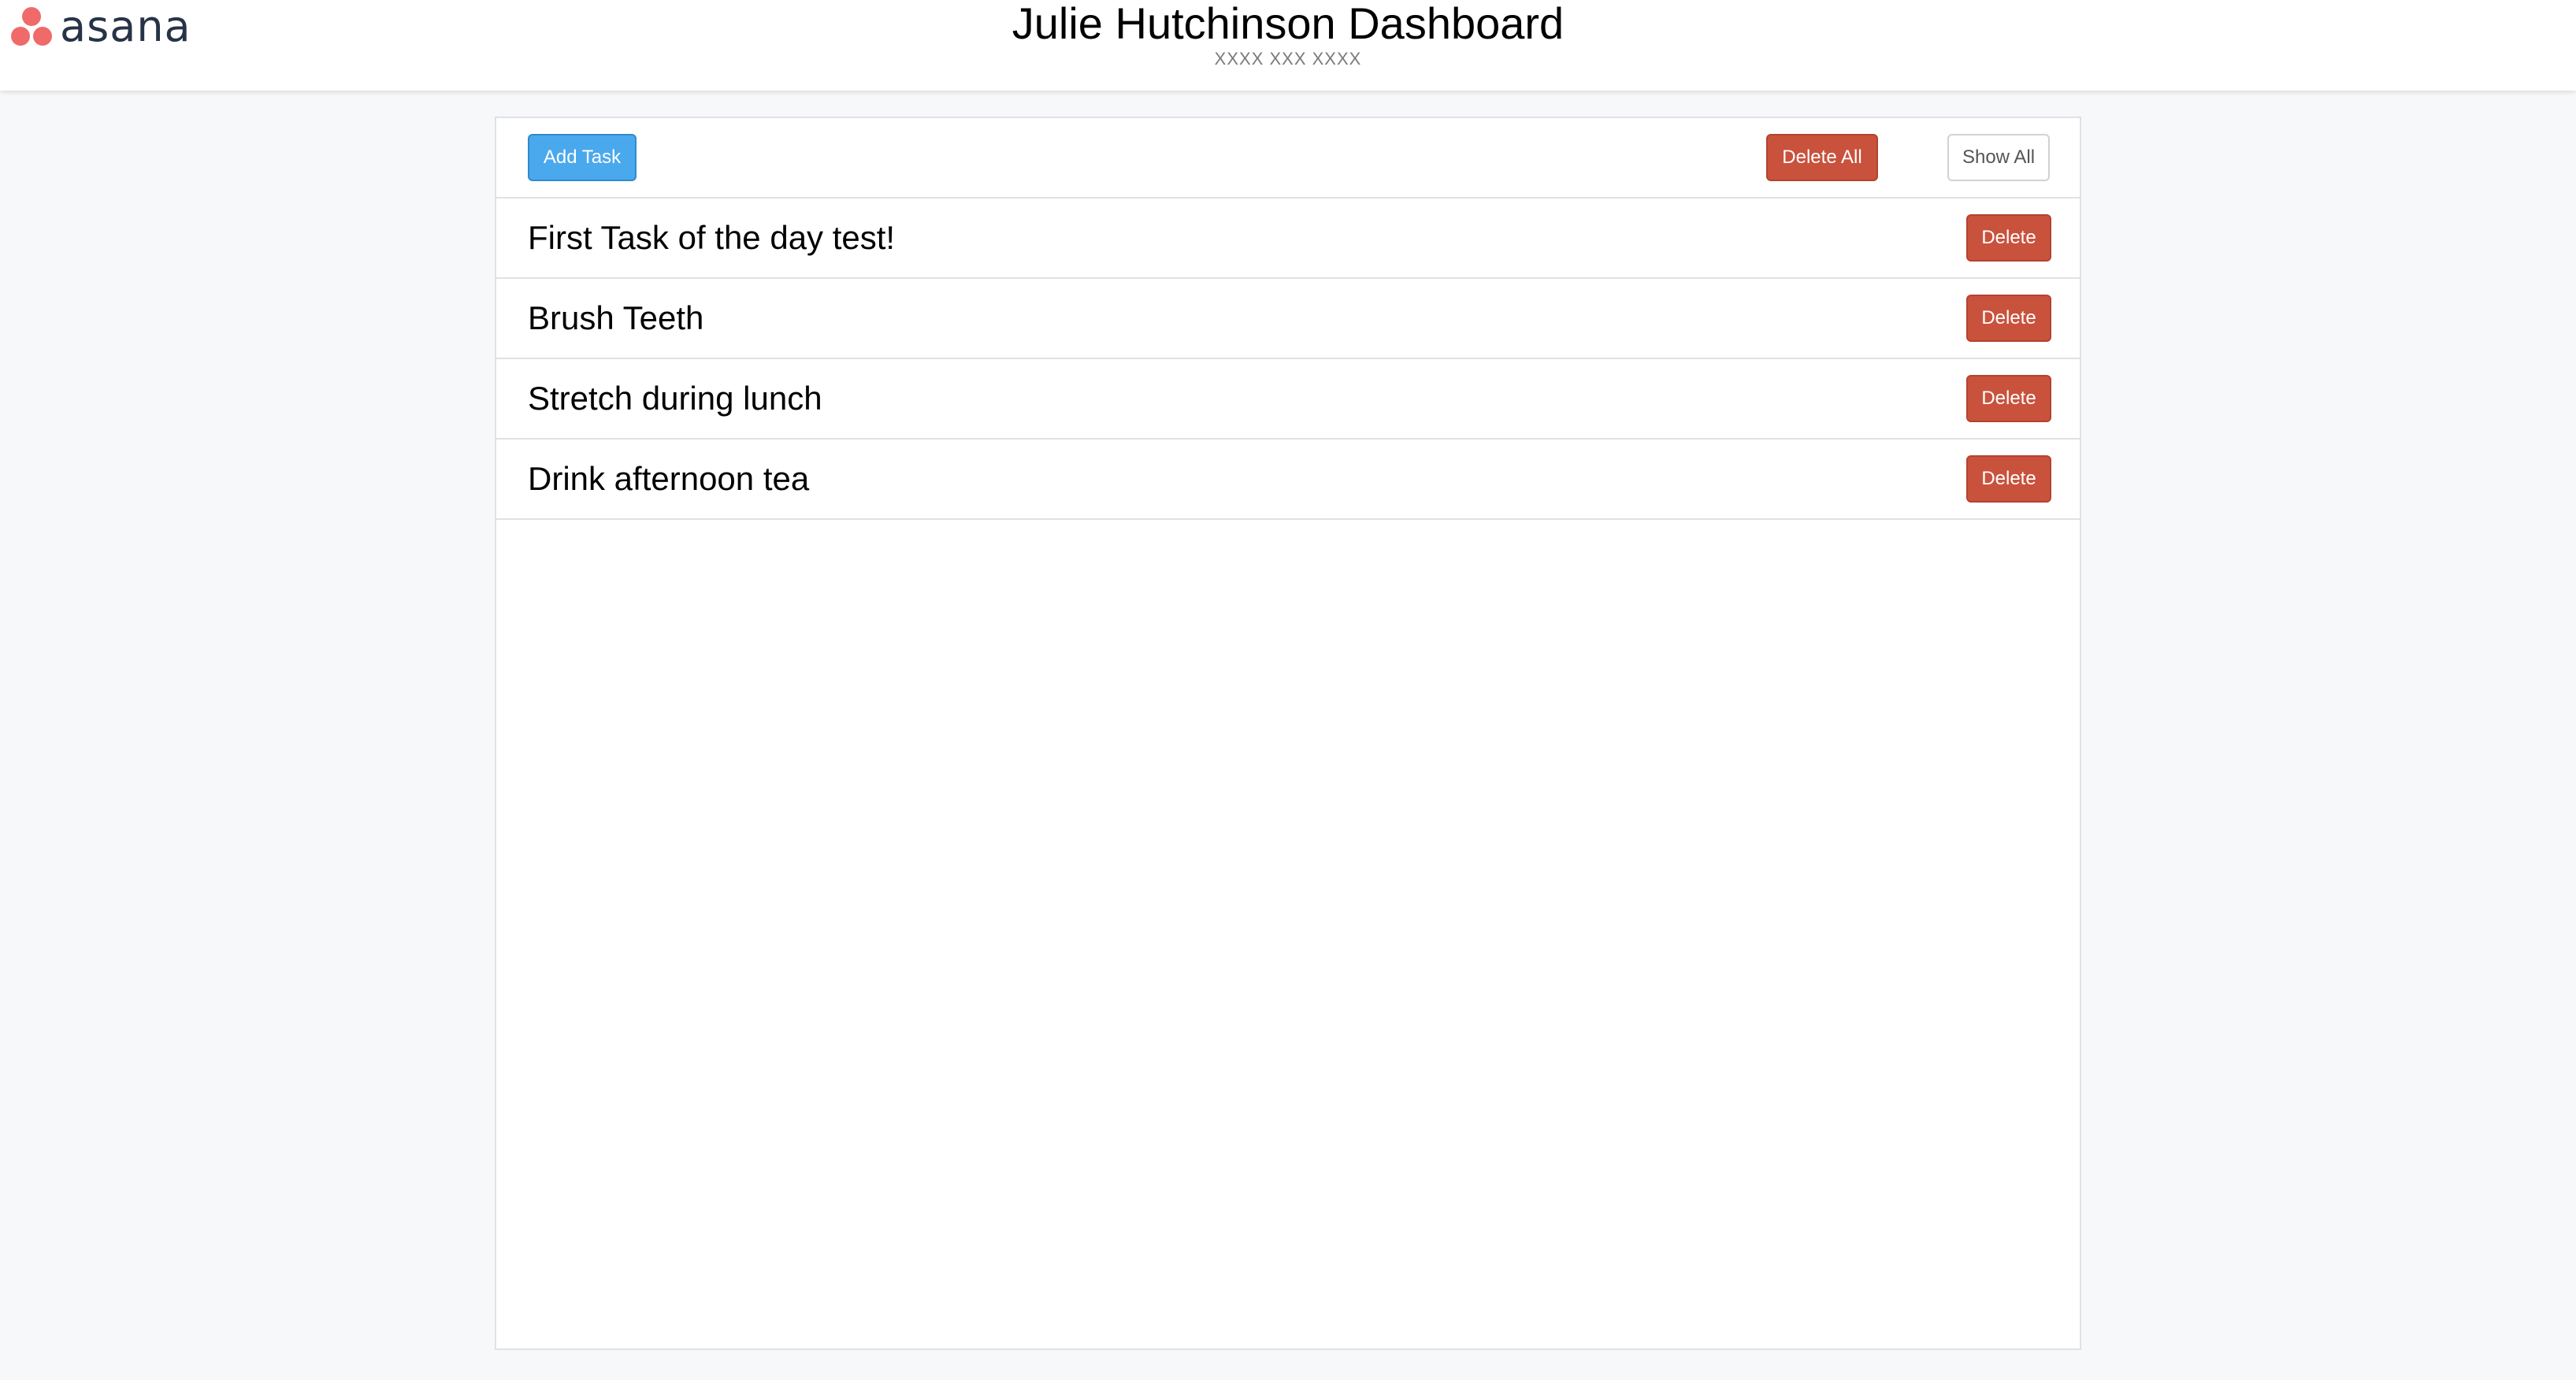 The image size is (2576, 1380). I want to click on task-text: Brush Teeth, so click(616, 317).